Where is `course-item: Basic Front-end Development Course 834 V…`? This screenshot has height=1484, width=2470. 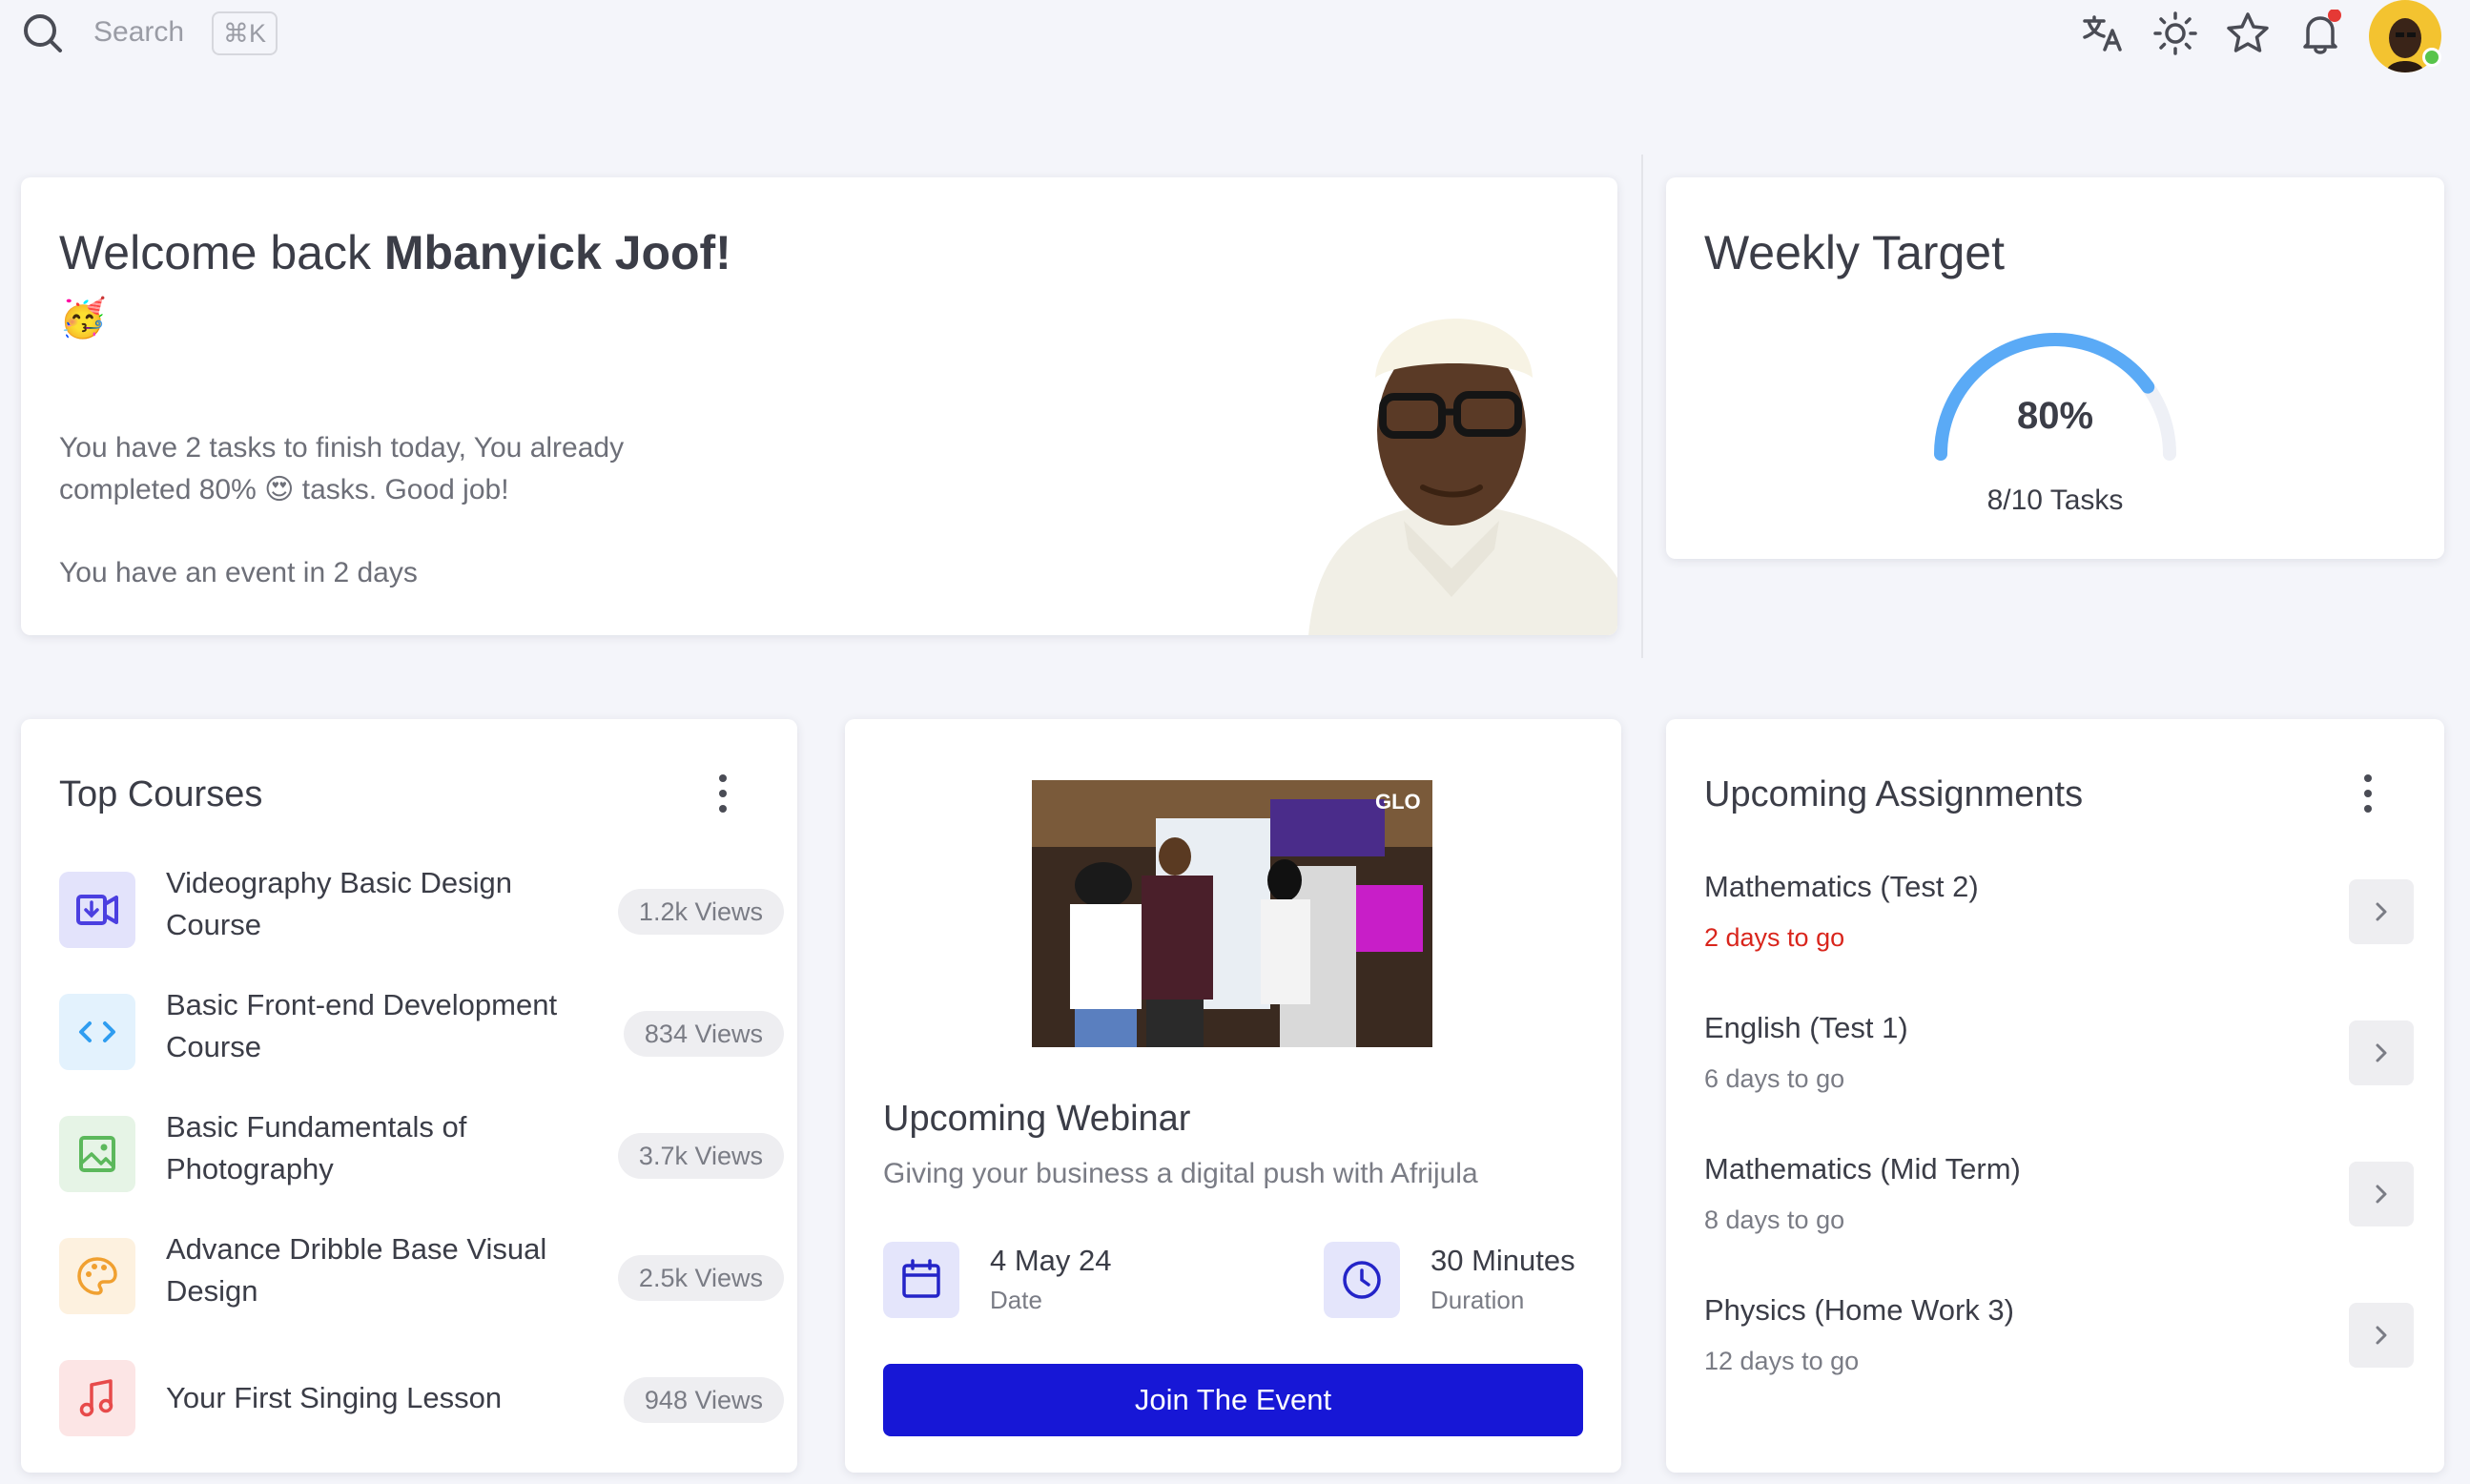 course-item: Basic Front-end Development Course 834 V… is located at coordinates (421, 1032).